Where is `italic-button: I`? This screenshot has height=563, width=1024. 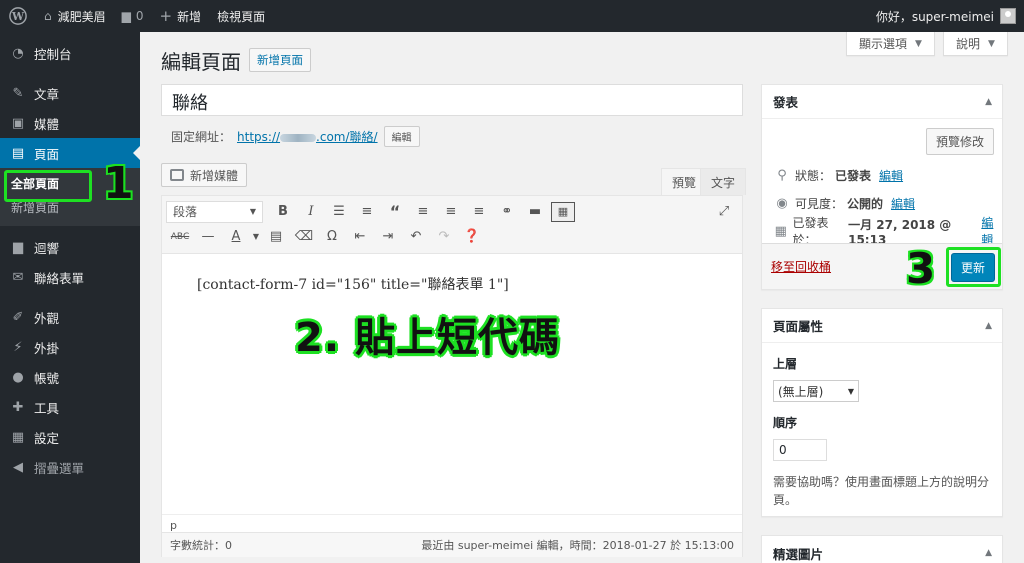 italic-button: I is located at coordinates (311, 212).